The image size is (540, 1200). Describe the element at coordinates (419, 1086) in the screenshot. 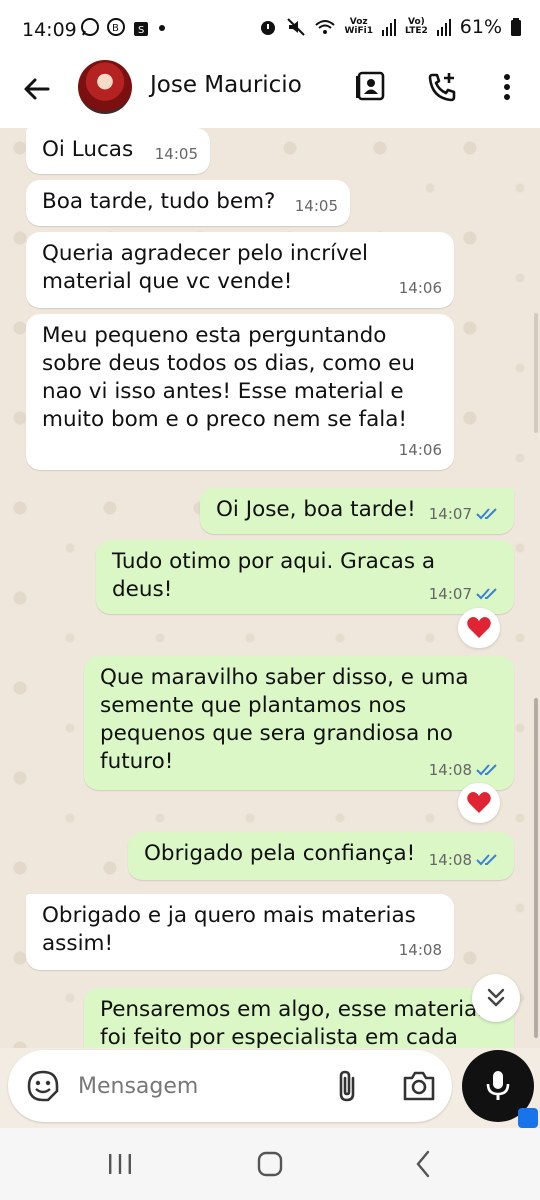

I see `camera-icon` at that location.